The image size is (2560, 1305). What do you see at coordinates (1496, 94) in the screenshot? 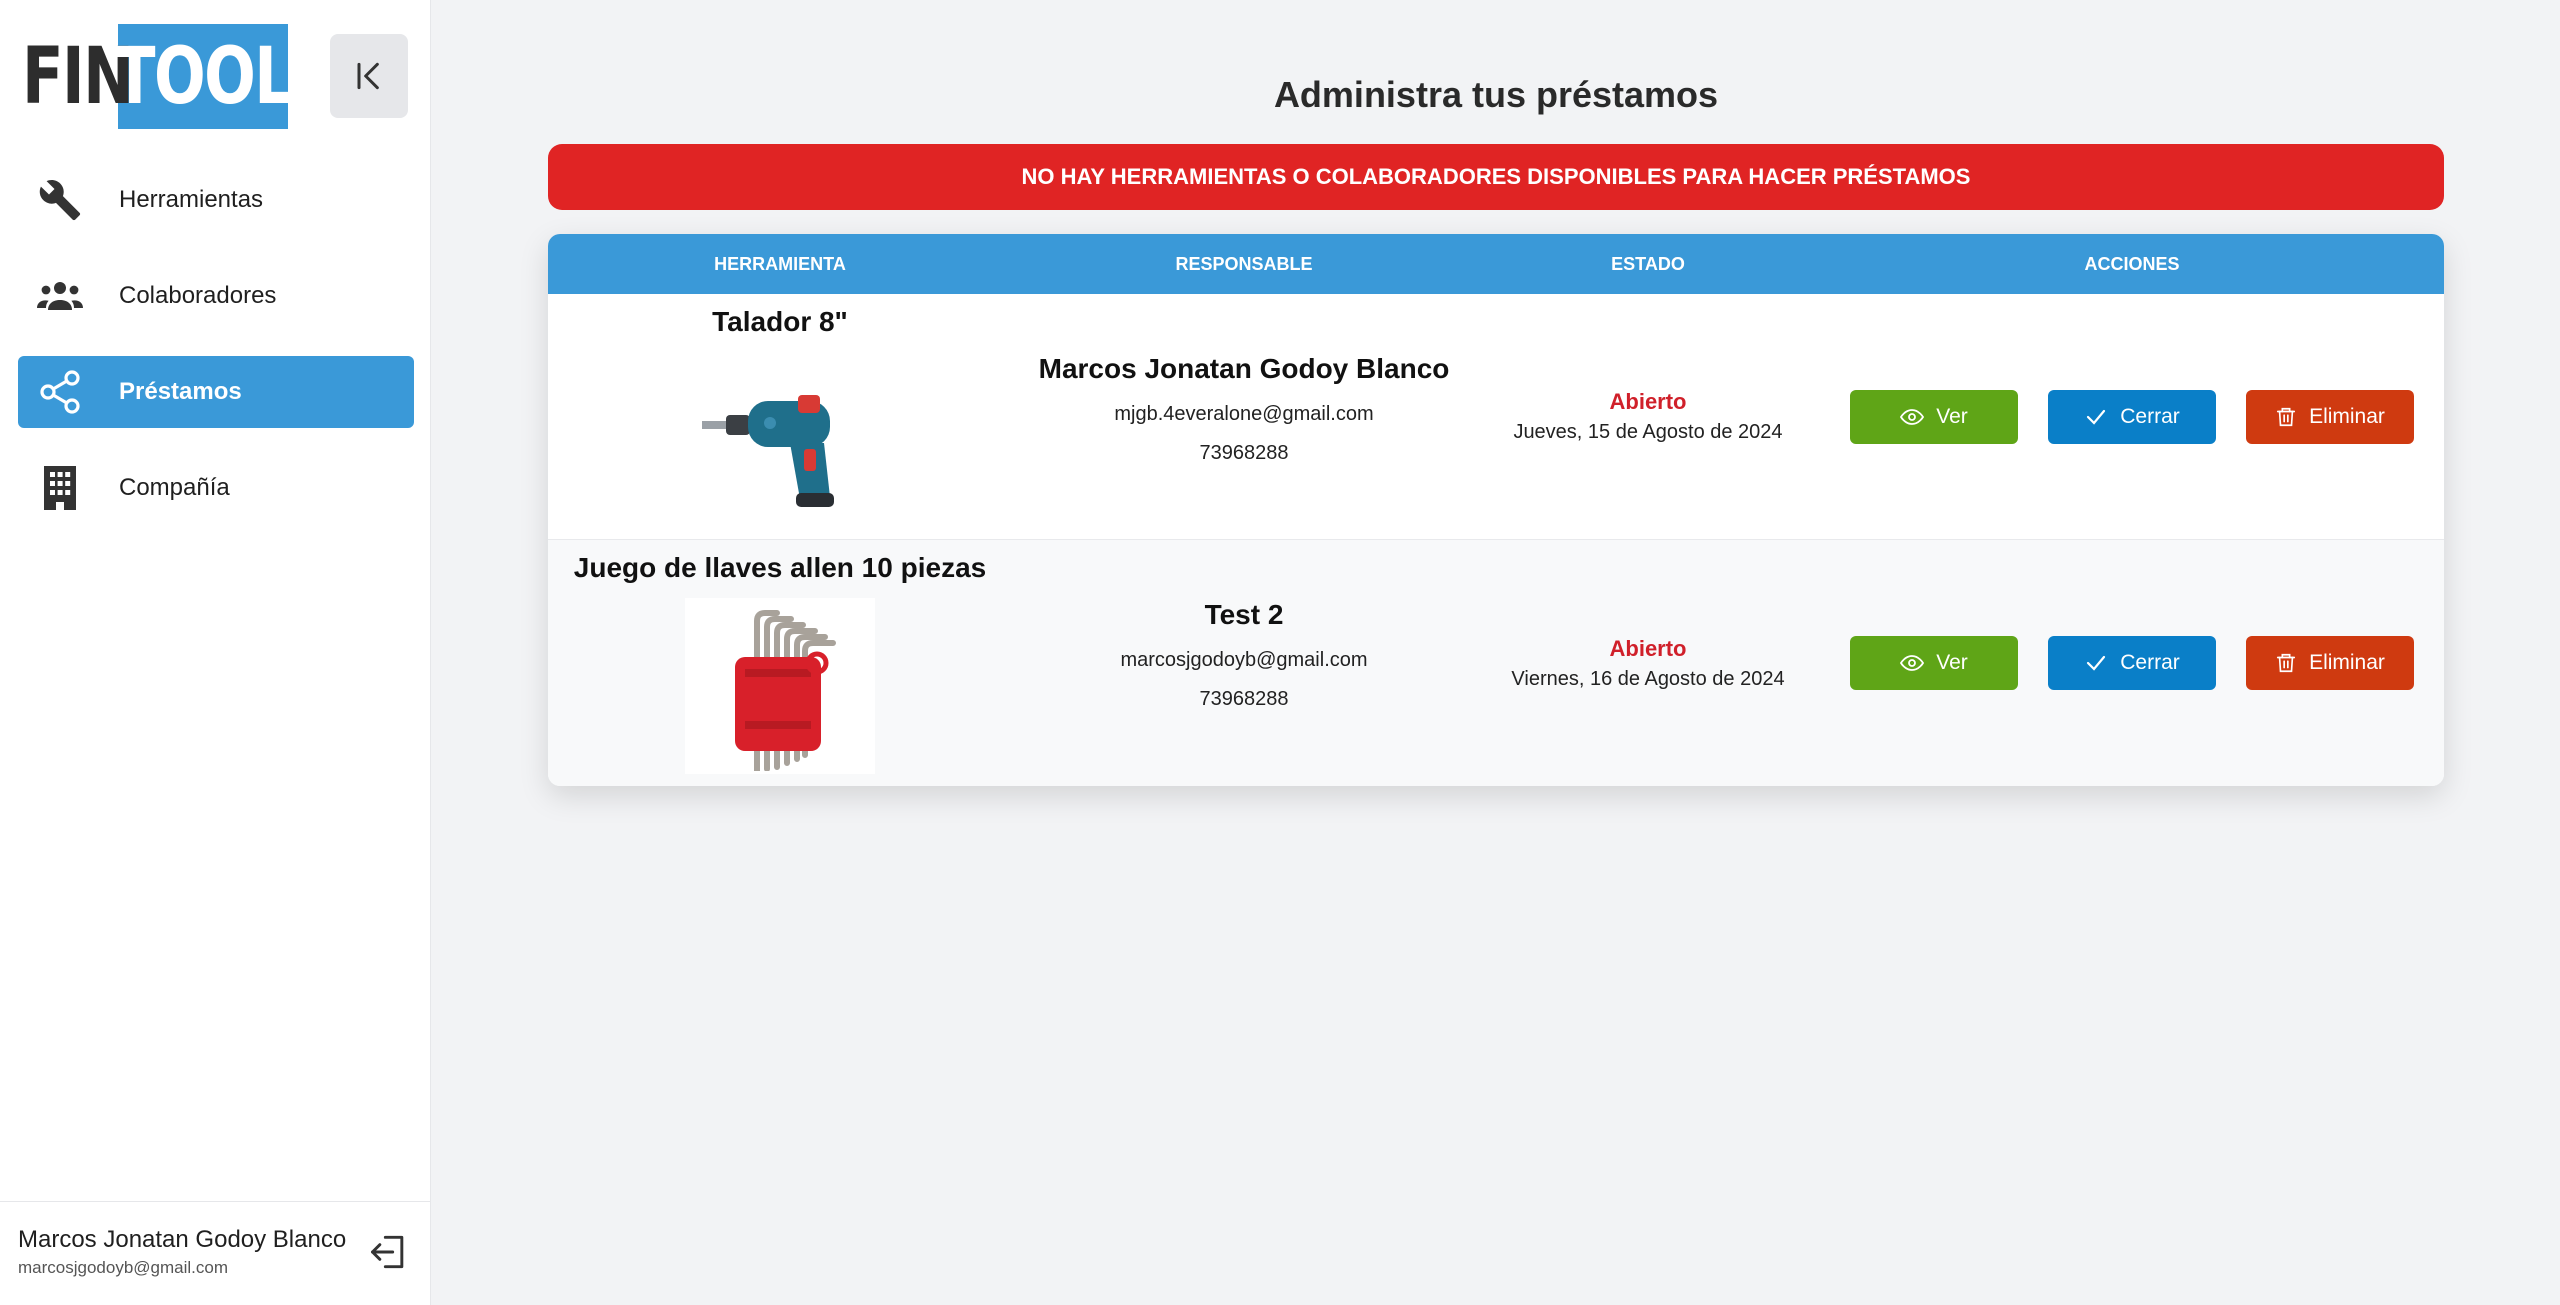
I see `page-title: Administra tus préstamos` at bounding box center [1496, 94].